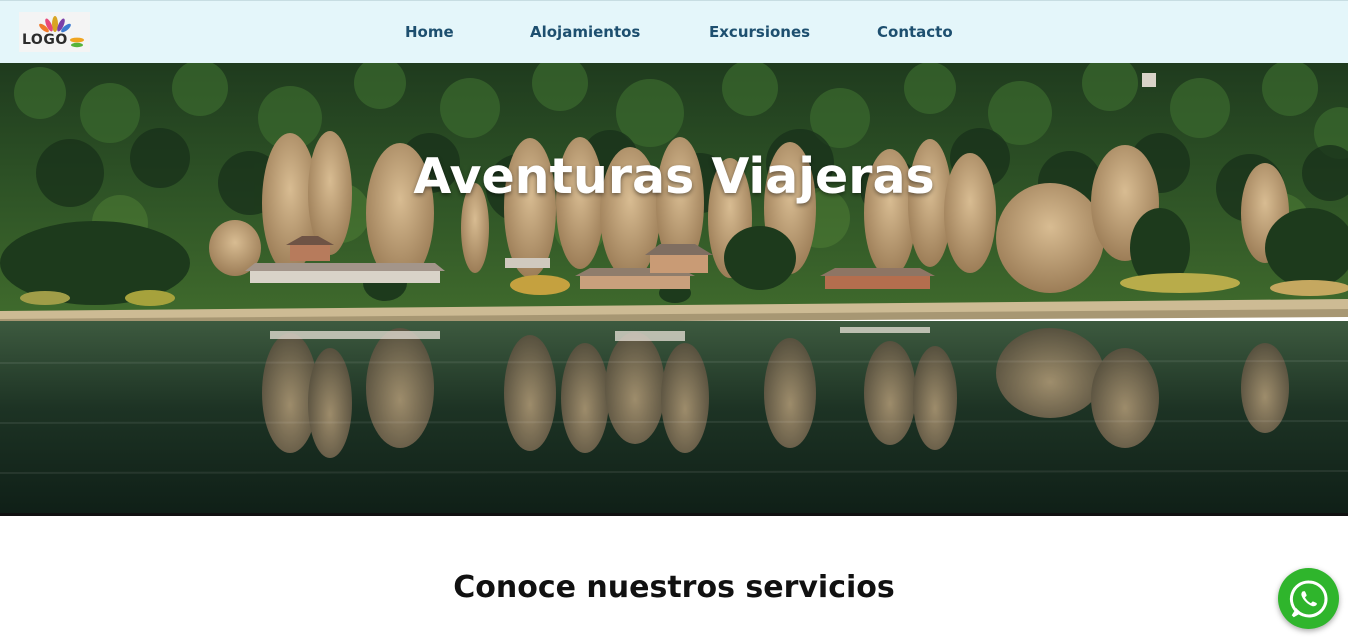  I want to click on whatsapp-icon, so click(1308, 598).